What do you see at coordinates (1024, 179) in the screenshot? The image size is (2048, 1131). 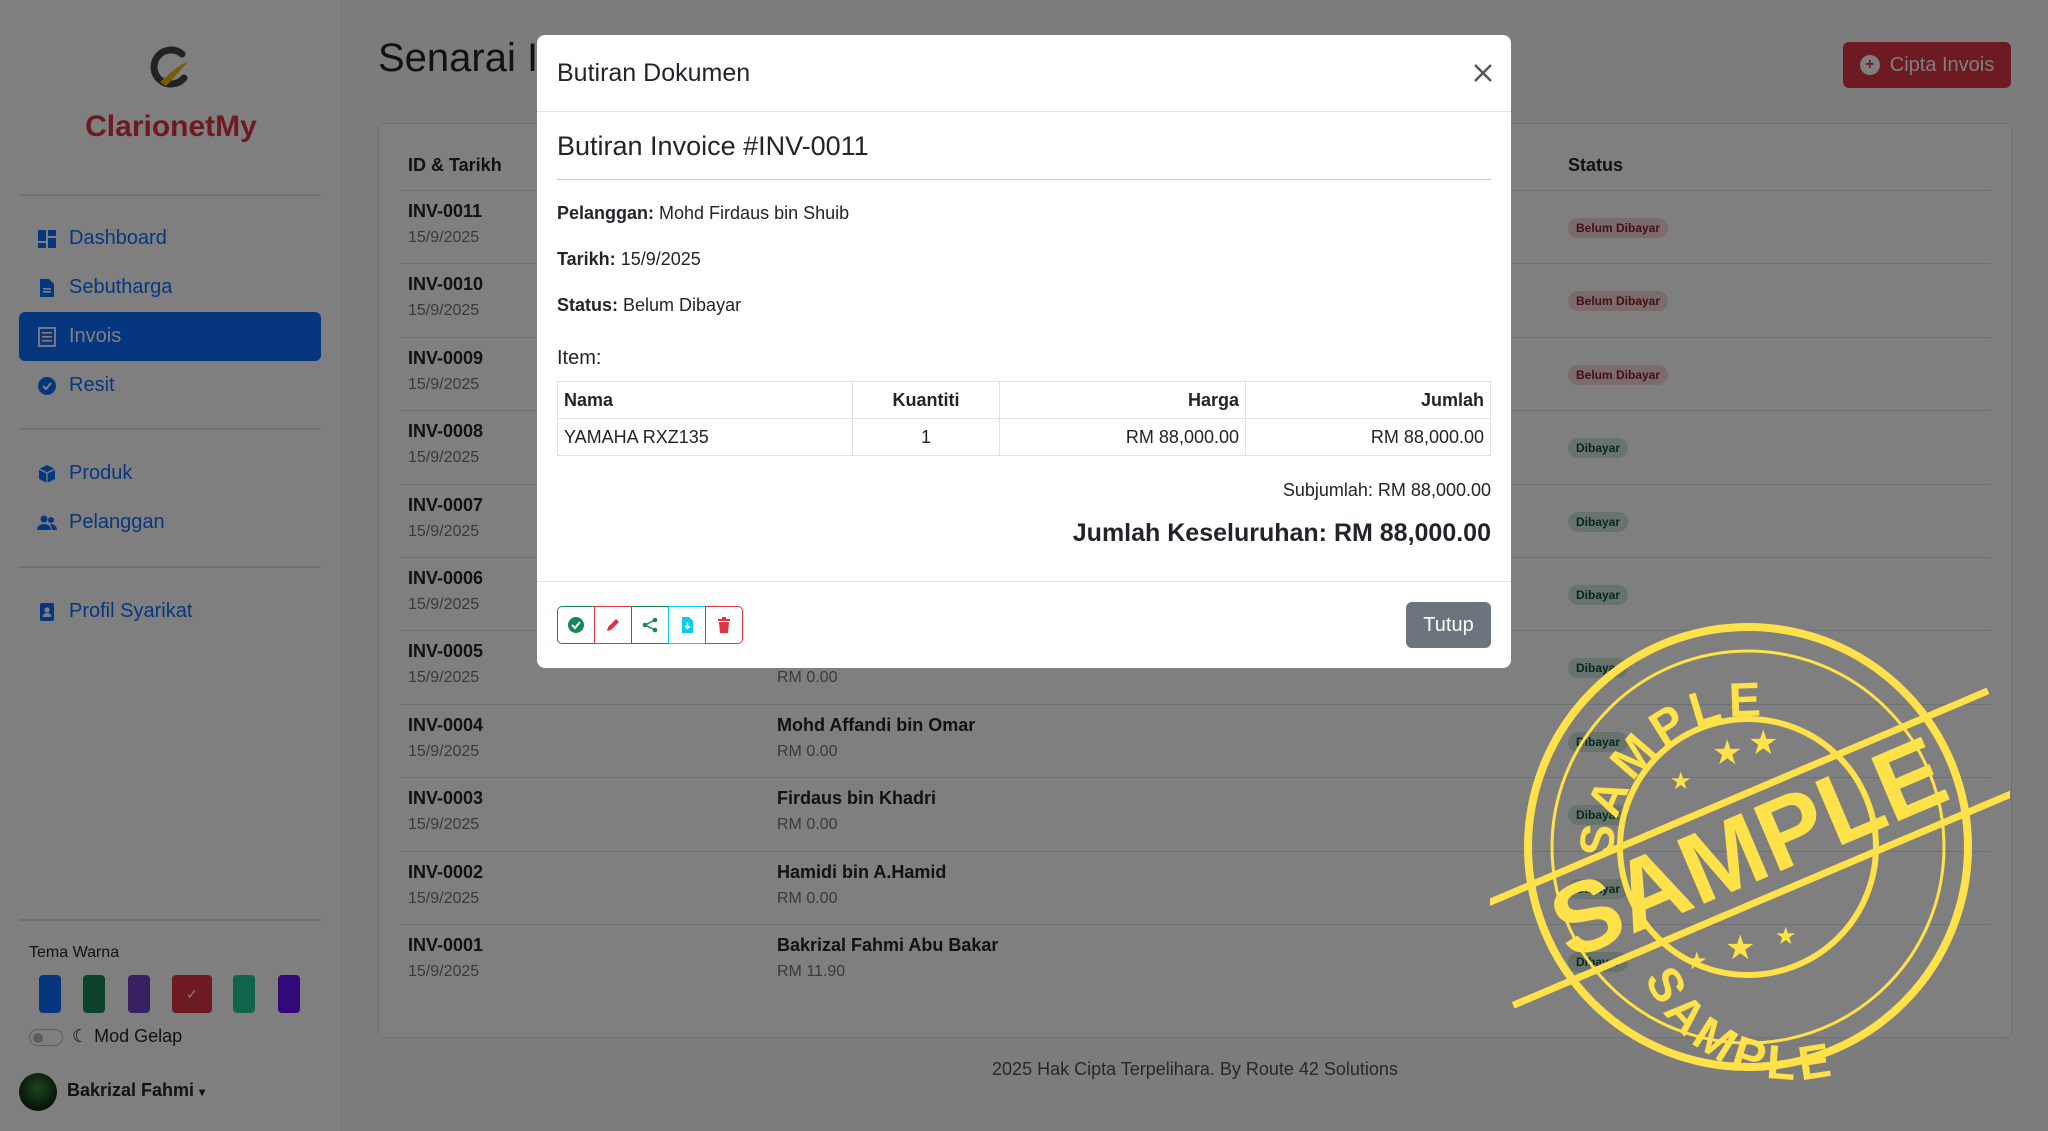 I see `heading-divider` at bounding box center [1024, 179].